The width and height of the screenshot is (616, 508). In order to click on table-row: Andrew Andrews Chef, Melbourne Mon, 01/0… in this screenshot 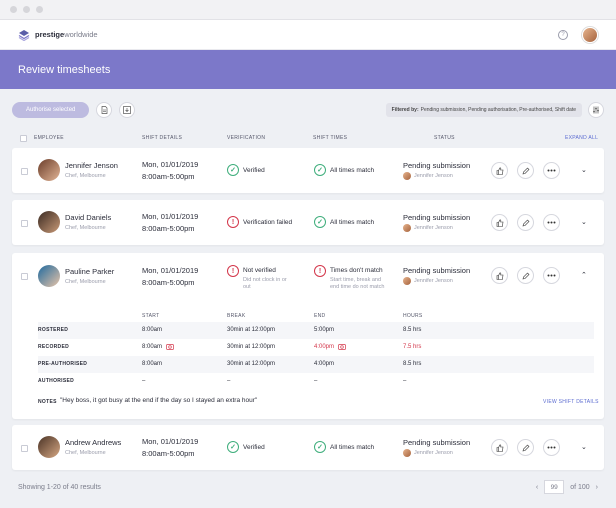, I will do `click(308, 447)`.